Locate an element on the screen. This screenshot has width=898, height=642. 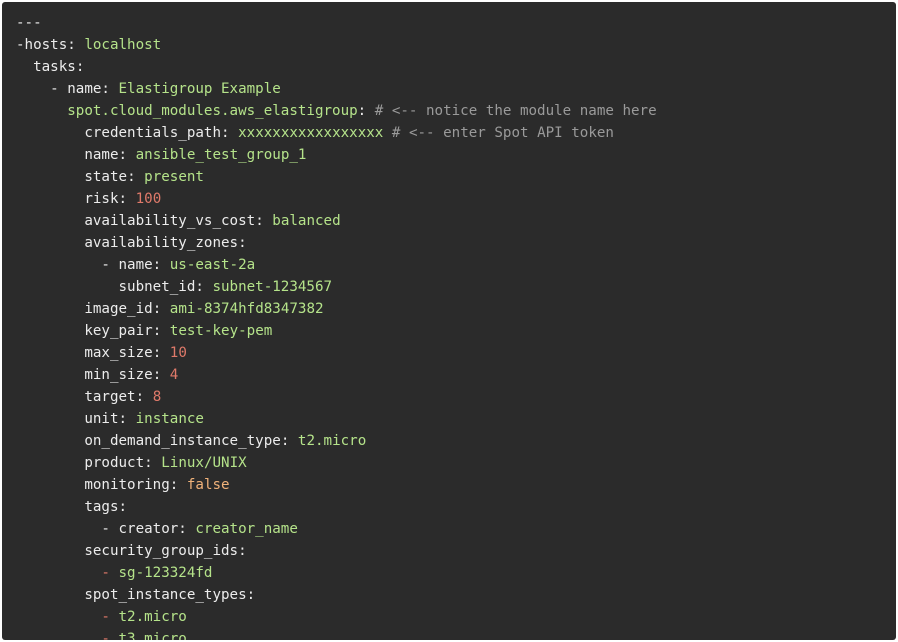
yaml-key: product is located at coordinates (114, 463).